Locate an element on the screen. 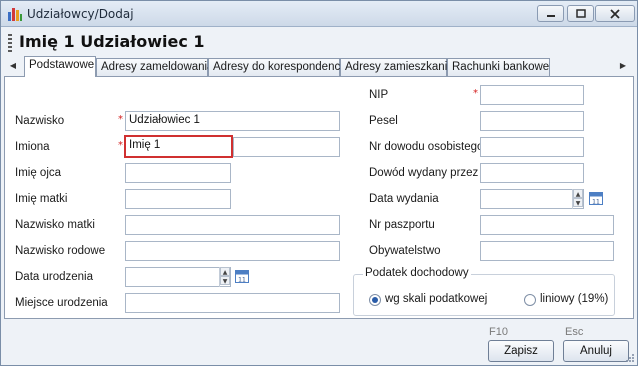 The height and width of the screenshot is (366, 638). imie-matki-label: Imię matki is located at coordinates (41, 199).